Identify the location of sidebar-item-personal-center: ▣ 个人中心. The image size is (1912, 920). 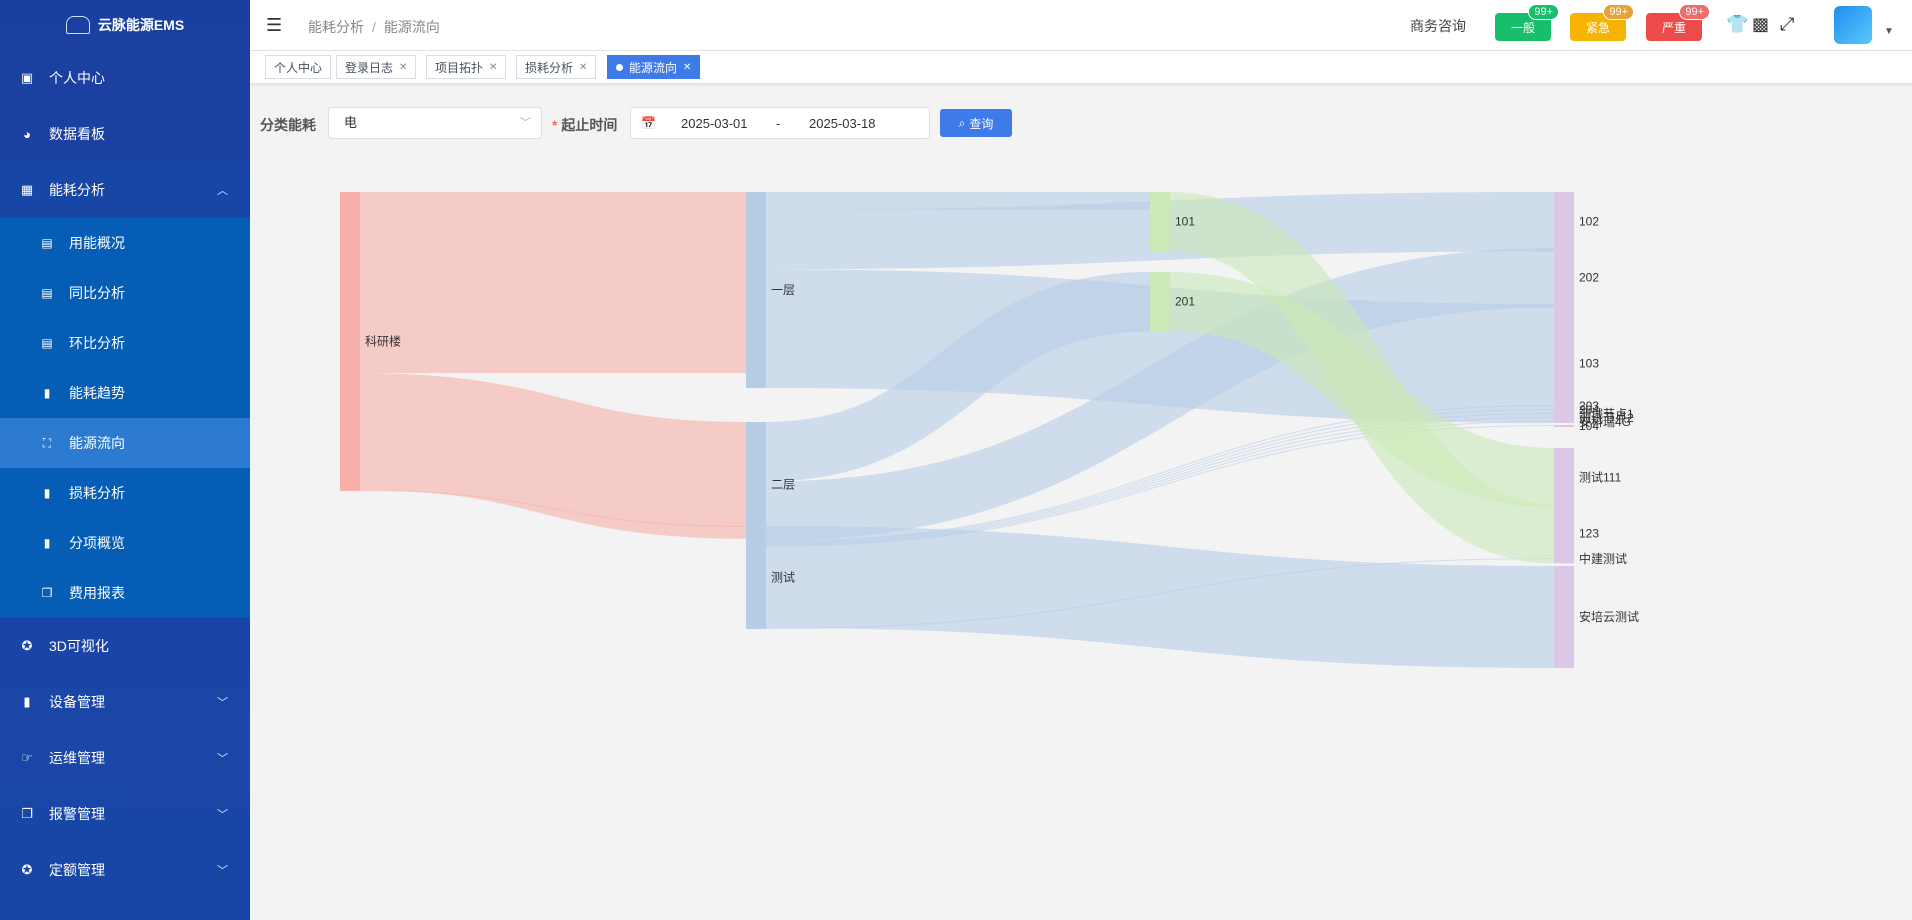
(125, 78).